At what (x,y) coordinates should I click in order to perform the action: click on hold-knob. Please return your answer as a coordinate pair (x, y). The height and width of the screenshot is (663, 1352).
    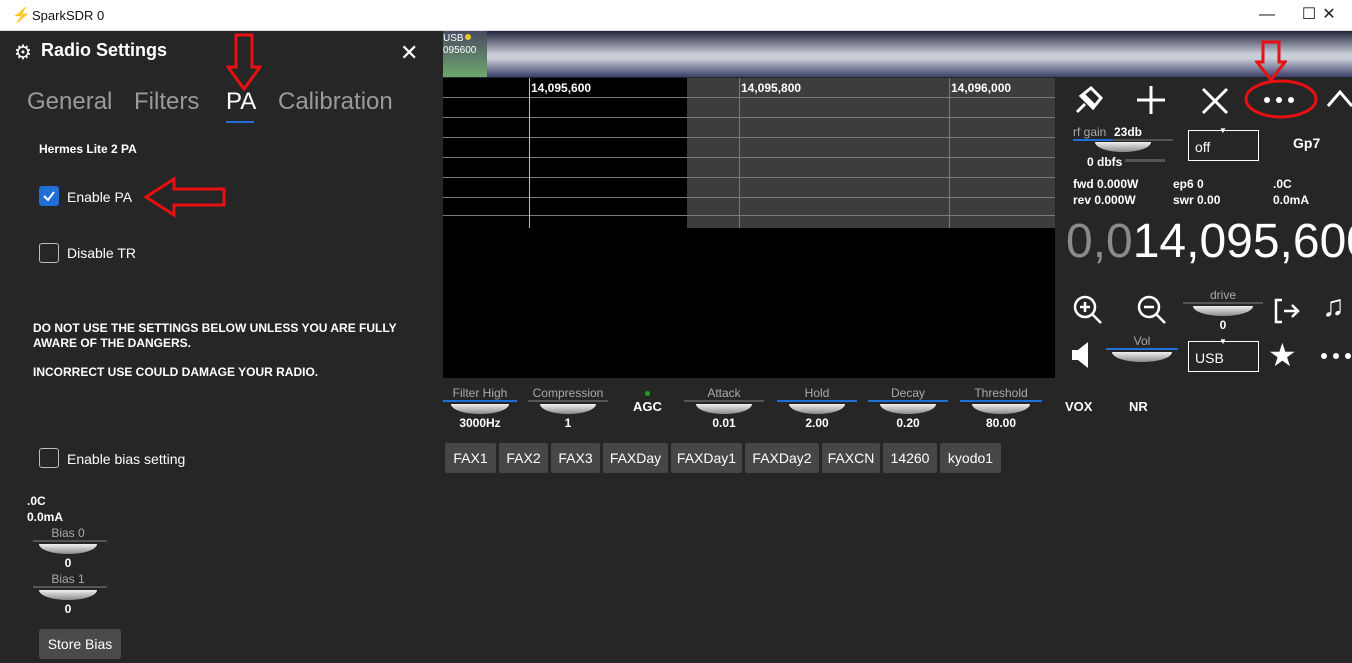
    Looking at the image, I should click on (817, 409).